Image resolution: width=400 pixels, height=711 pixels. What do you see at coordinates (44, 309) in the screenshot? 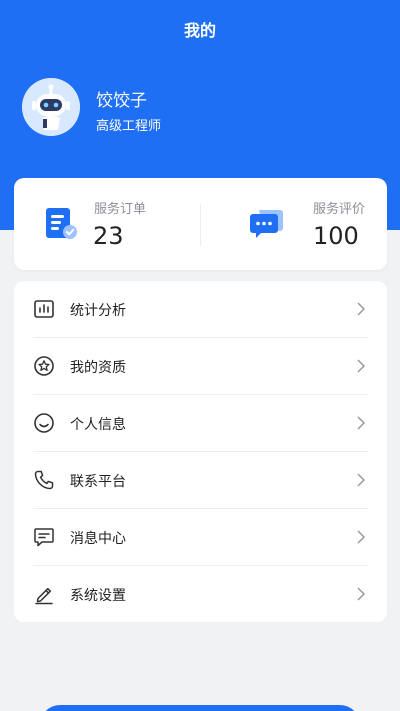
I see `chart-icon` at bounding box center [44, 309].